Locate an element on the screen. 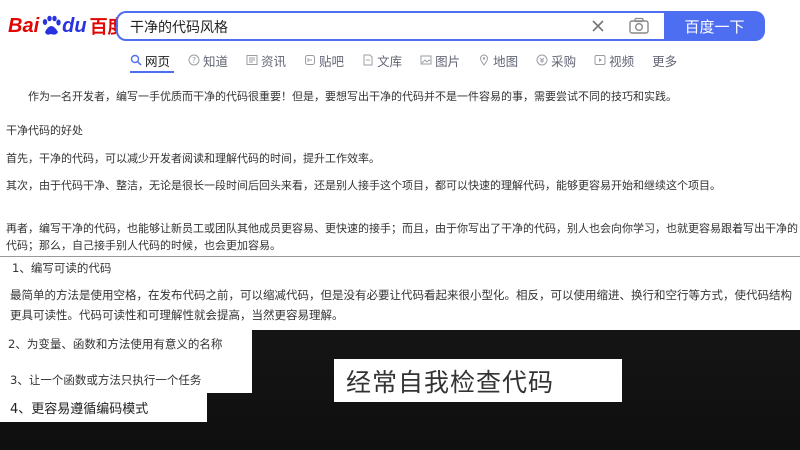 Image resolution: width=800 pixels, height=450 pixels. search-query: 干净的代码风格 is located at coordinates (179, 27).